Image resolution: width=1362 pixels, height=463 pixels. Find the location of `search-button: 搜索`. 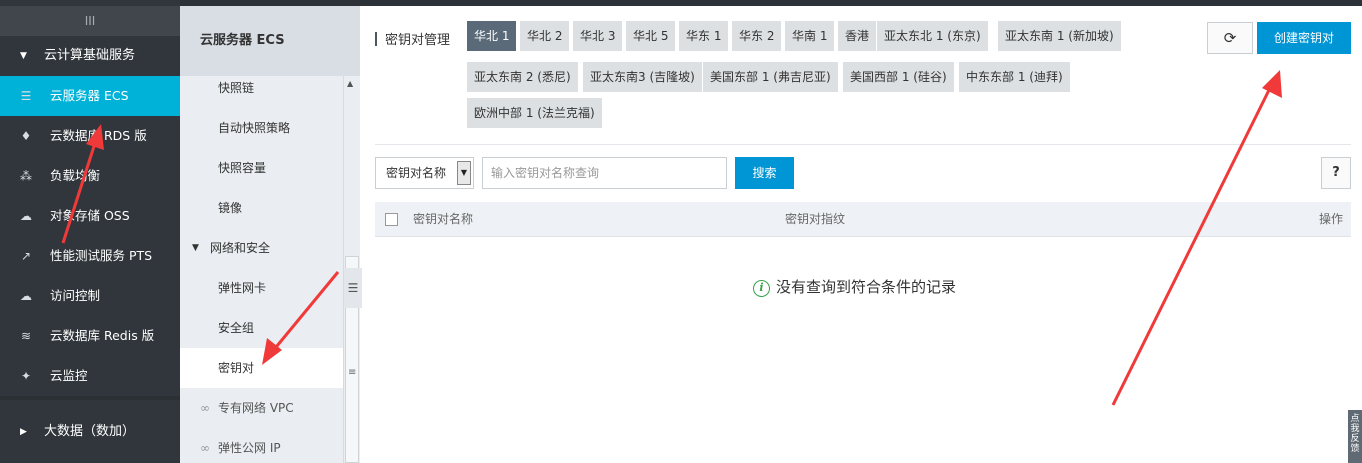

search-button: 搜索 is located at coordinates (764, 173).